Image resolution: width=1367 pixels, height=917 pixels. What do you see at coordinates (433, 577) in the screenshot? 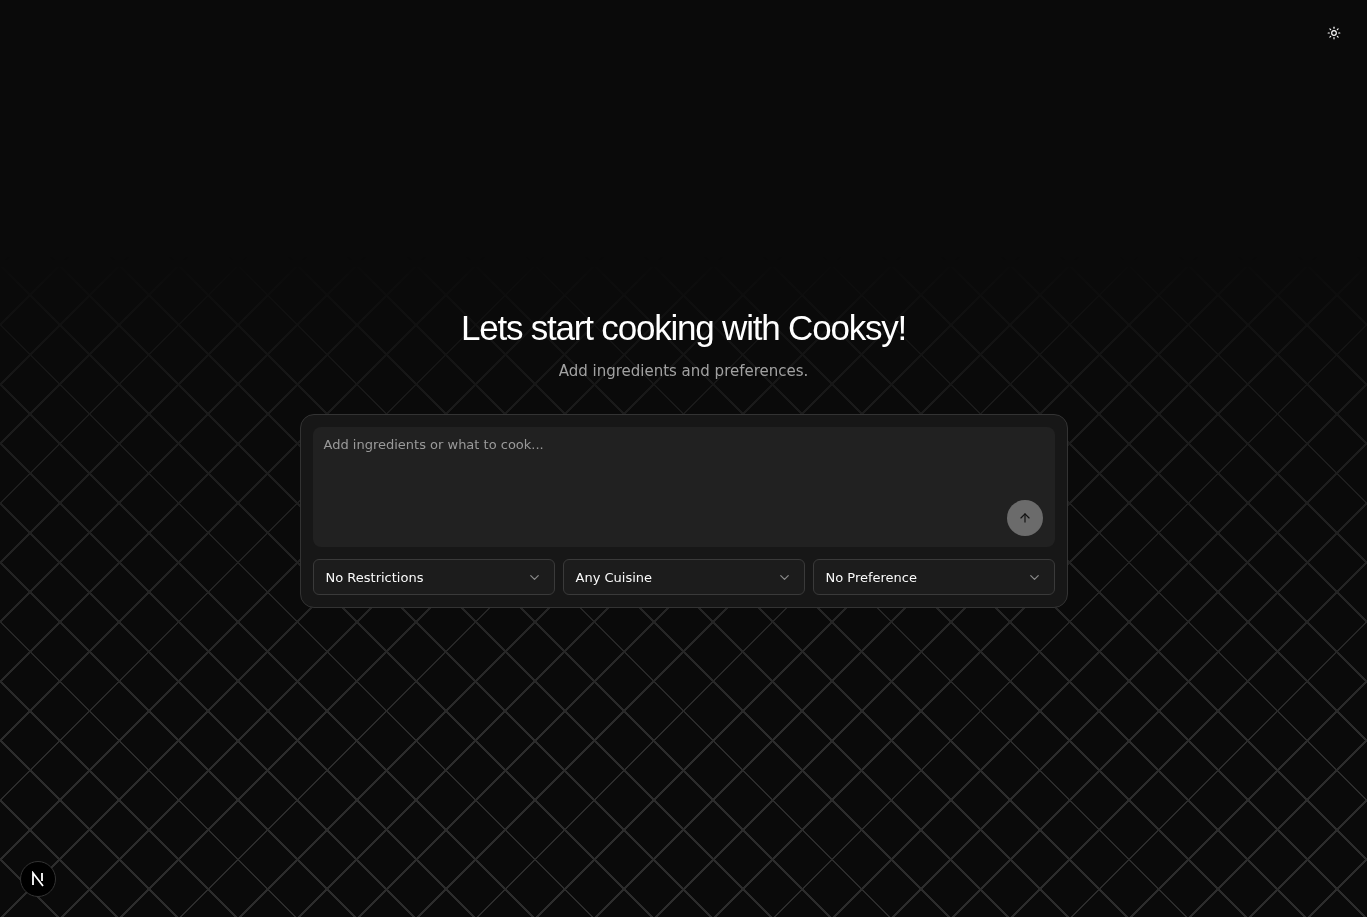
I see `filter-dropdown: No Restrictions` at bounding box center [433, 577].